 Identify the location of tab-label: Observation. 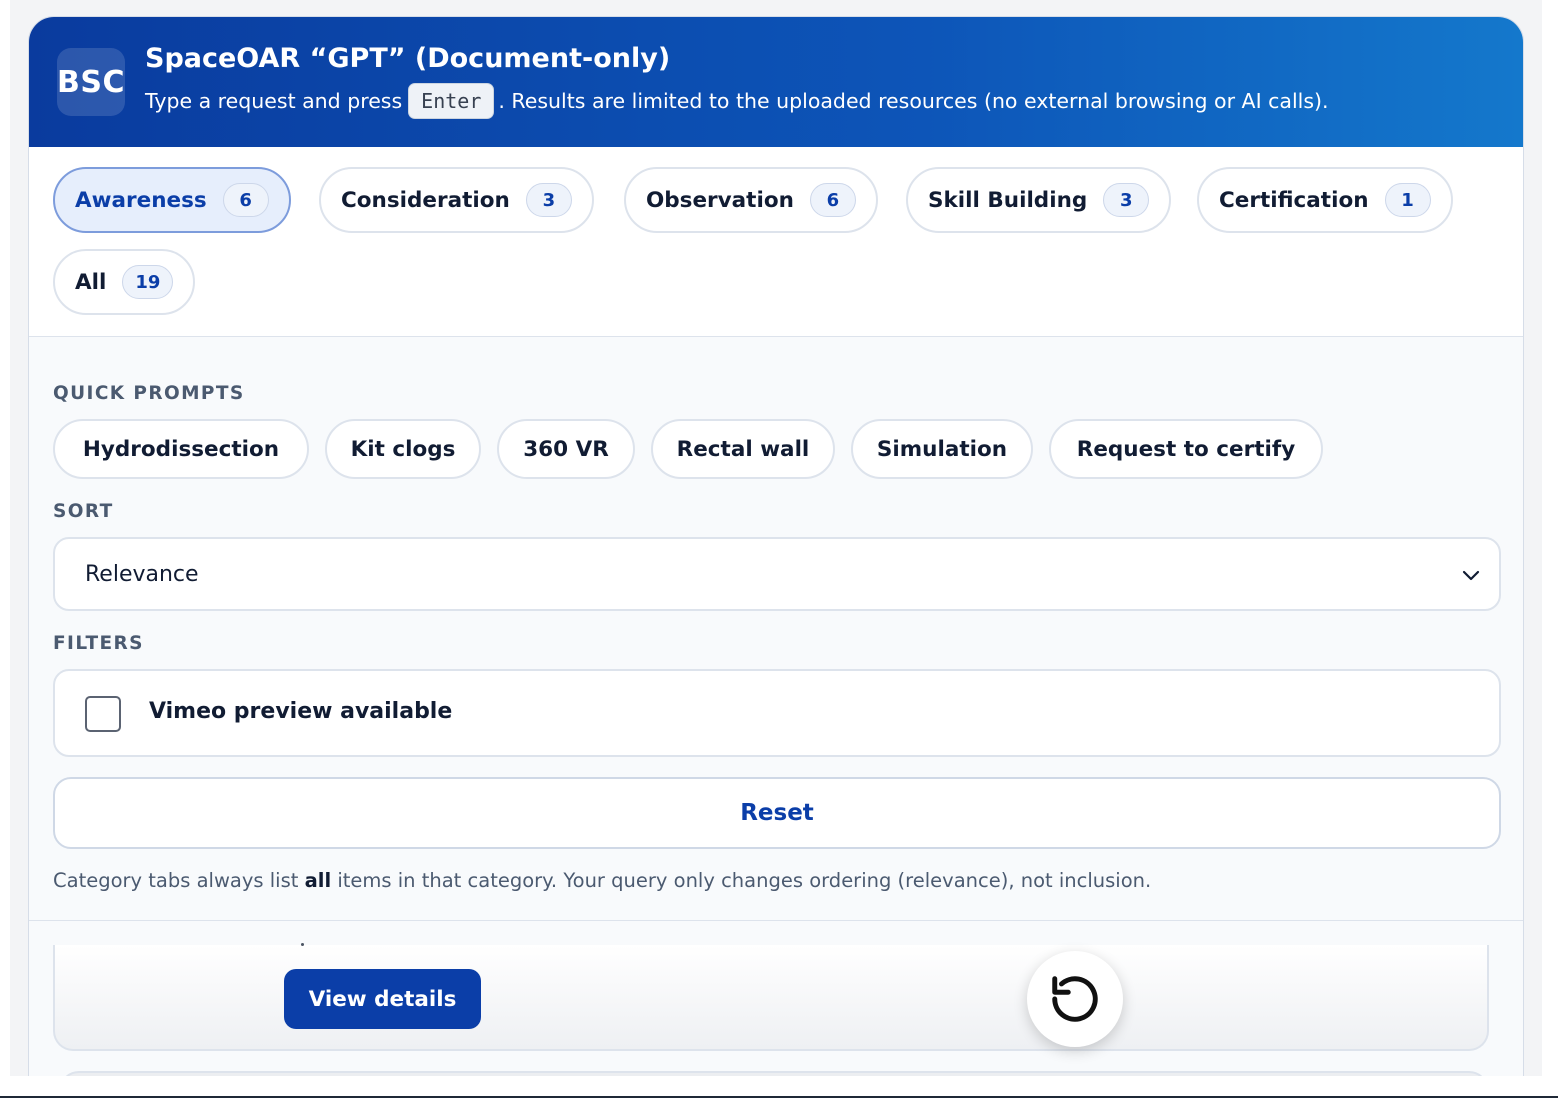
(720, 200).